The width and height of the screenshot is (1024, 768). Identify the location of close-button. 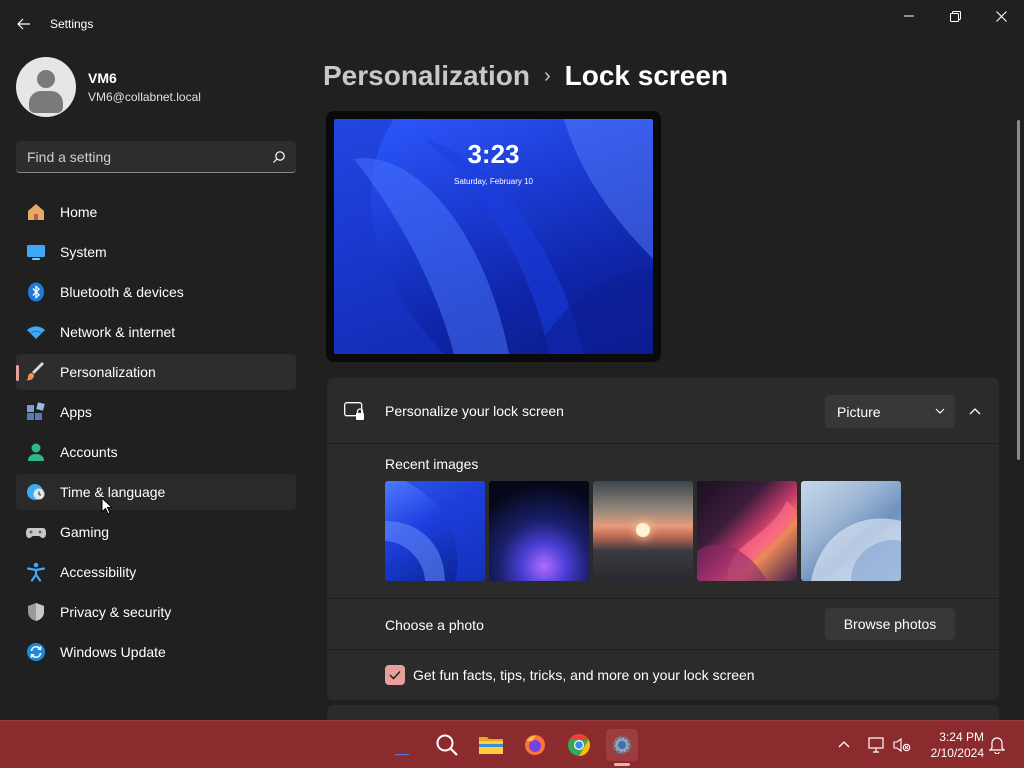
(1001, 16).